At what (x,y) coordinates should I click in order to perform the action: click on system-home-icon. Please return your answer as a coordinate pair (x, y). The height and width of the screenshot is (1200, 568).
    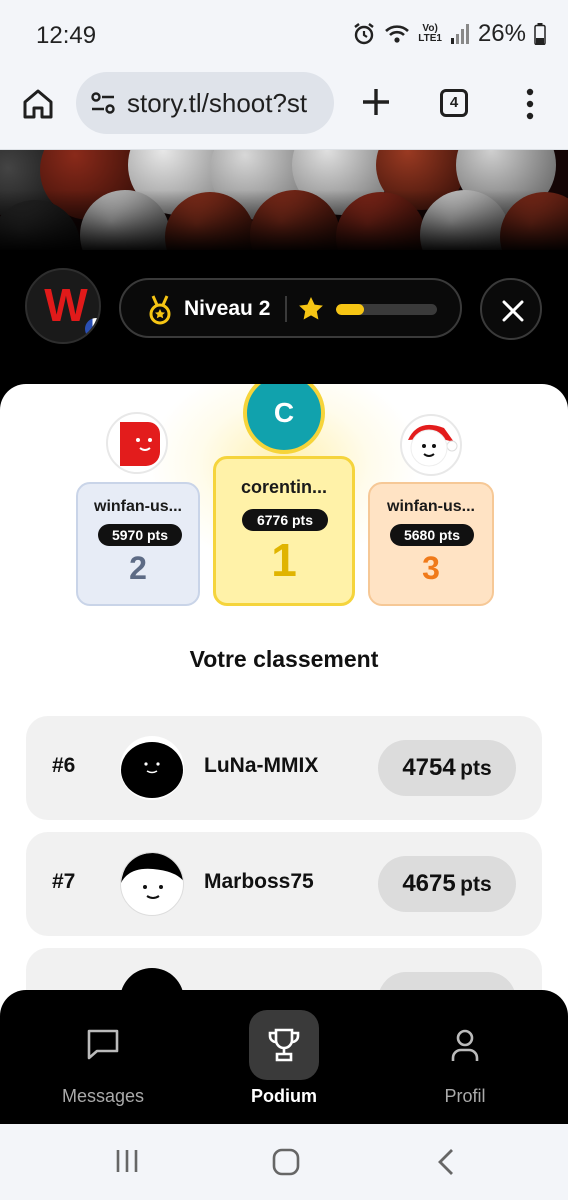
    Looking at the image, I should click on (286, 1162).